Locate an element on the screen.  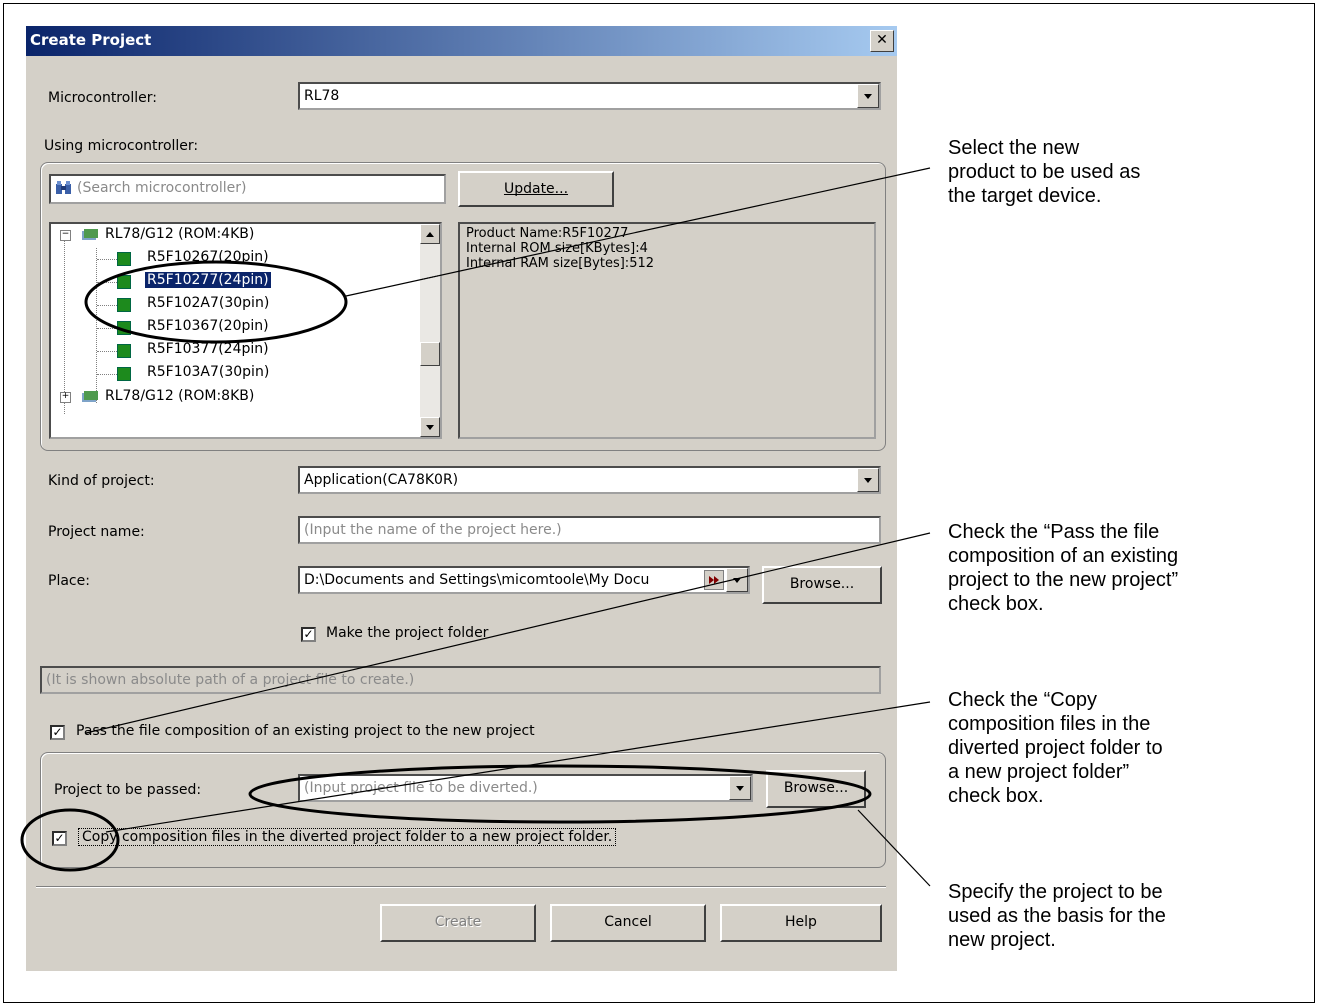
dialog-titlebar: Create Project ✕ is located at coordinates (461, 41).